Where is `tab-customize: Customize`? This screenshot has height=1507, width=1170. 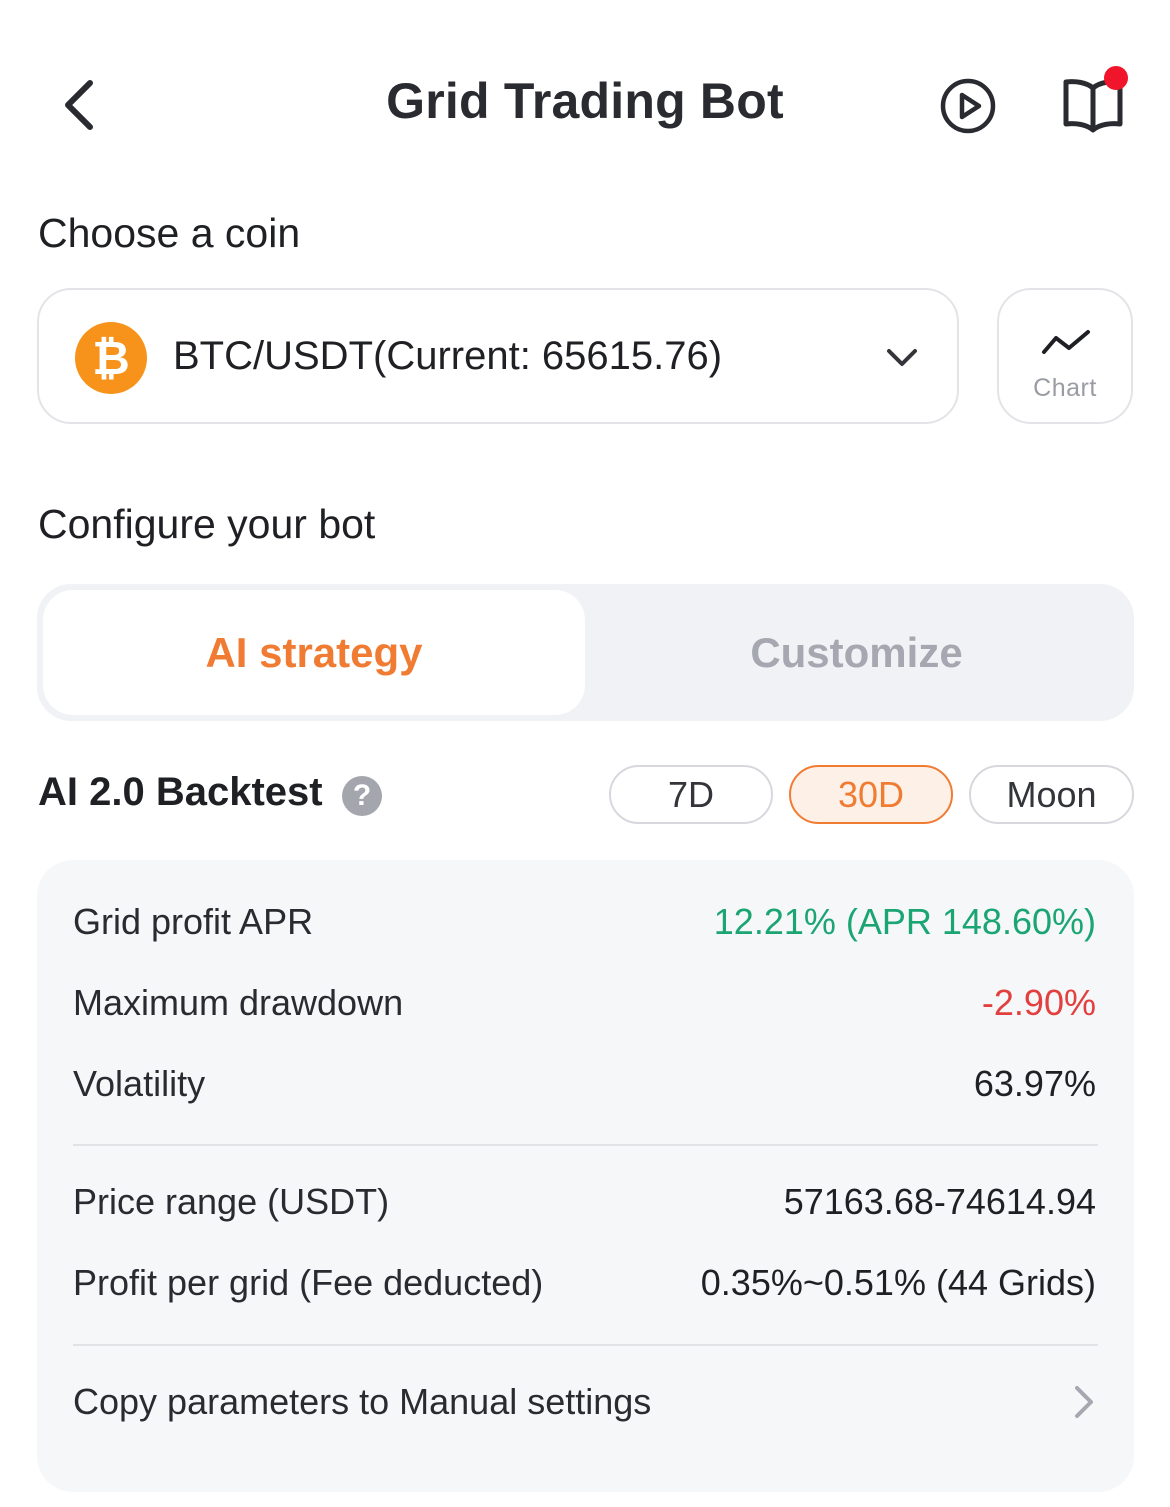
tab-customize: Customize is located at coordinates (856, 652).